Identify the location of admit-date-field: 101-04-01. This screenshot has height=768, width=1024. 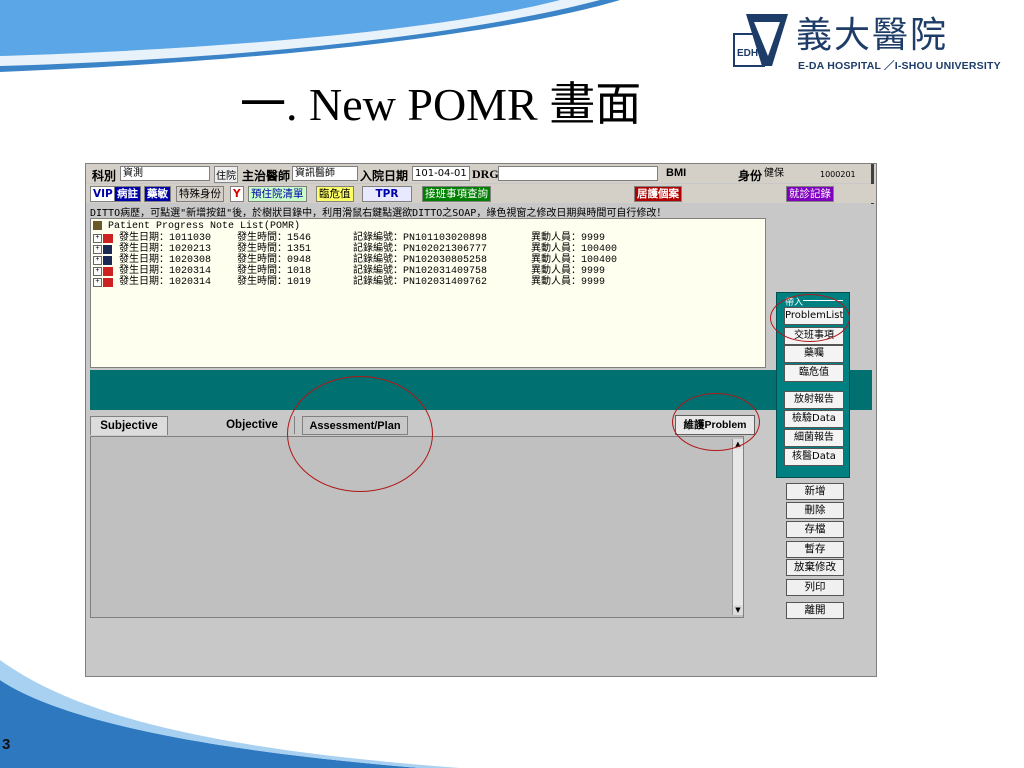
(441, 173).